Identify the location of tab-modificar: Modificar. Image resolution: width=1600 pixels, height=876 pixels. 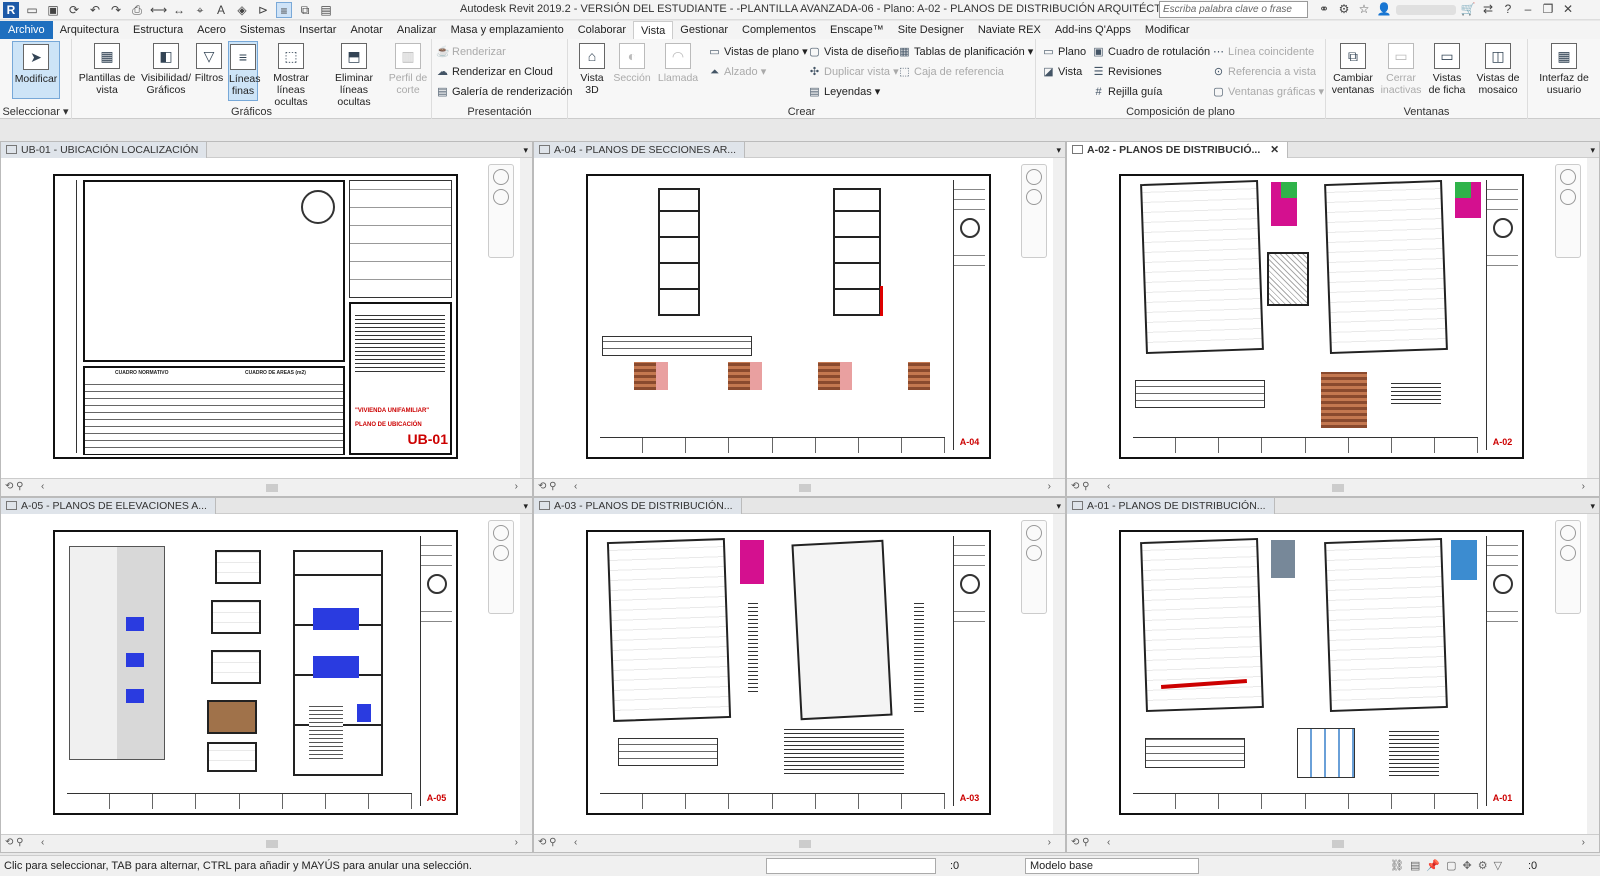
(1167, 30).